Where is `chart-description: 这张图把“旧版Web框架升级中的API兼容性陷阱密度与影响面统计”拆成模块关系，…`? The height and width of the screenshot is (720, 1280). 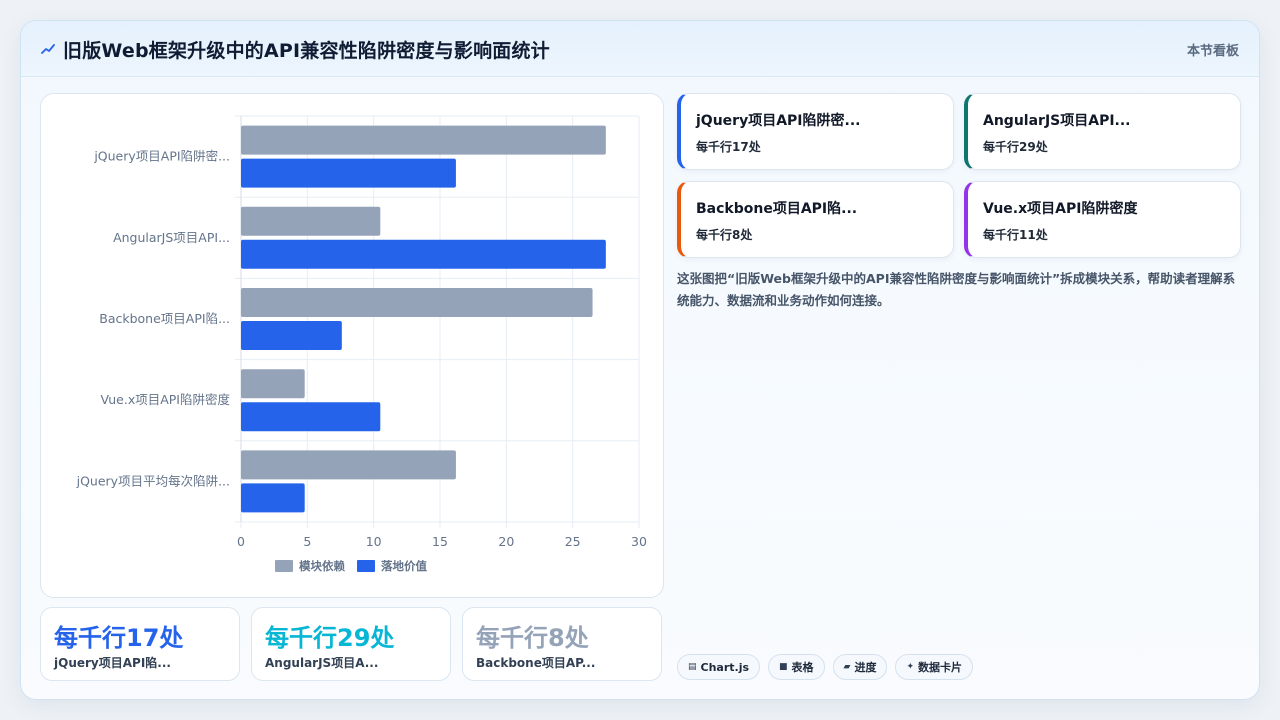 chart-description: 这张图把“旧版Web框架升级中的API兼容性陷阱密度与影响面统计”拆成模块关系，… is located at coordinates (956, 289).